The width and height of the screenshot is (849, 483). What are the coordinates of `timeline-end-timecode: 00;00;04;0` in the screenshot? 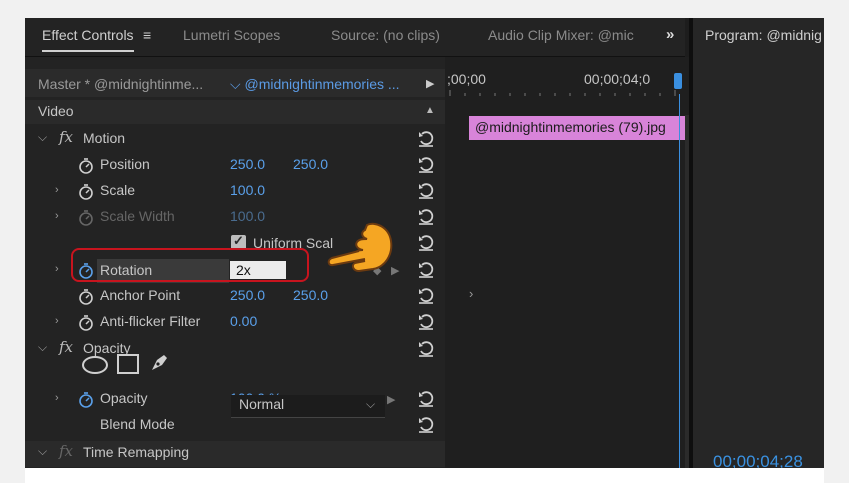 It's located at (617, 79).